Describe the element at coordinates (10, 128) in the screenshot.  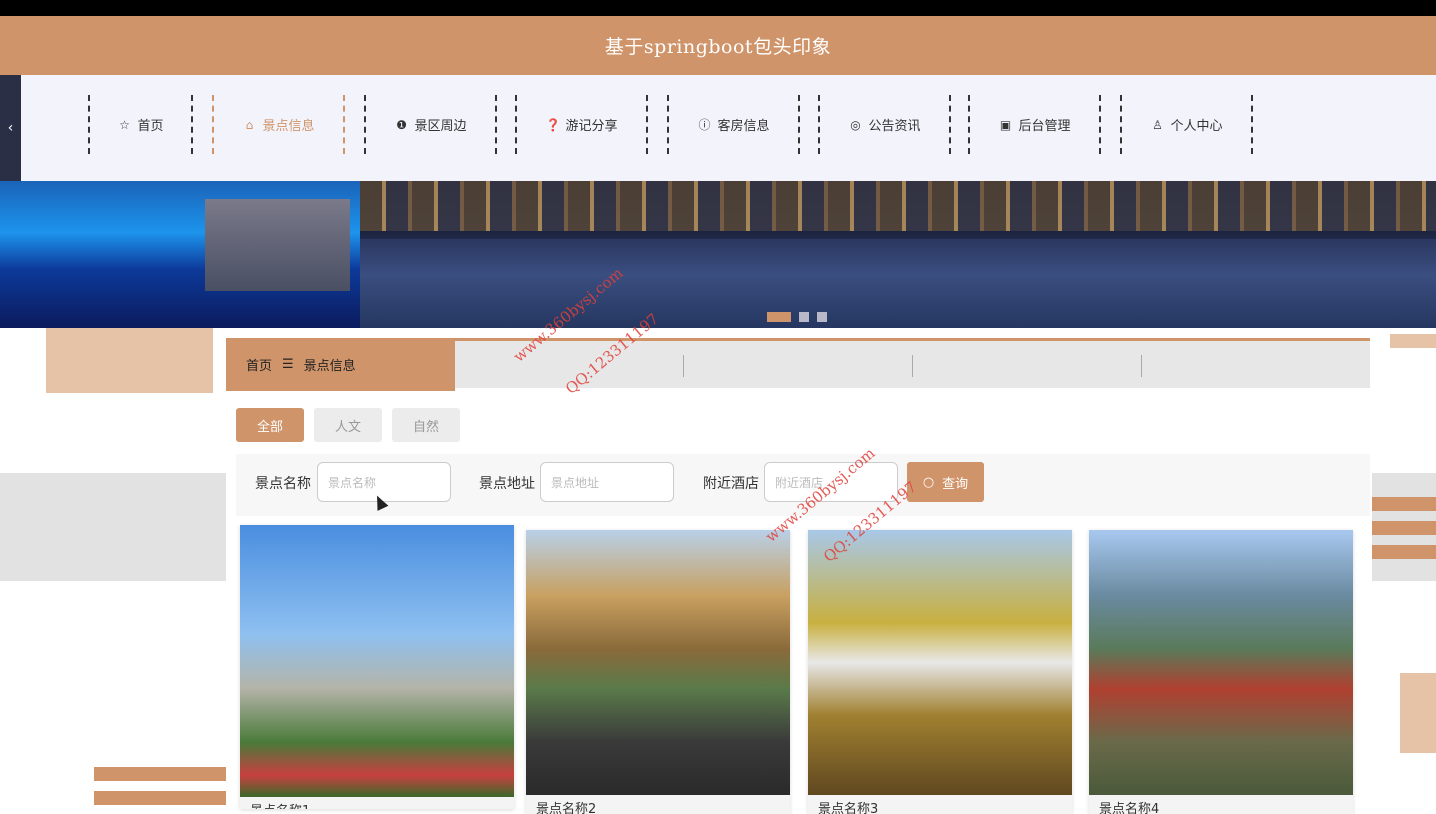
I see `nav-prev-arrow: ‹` at that location.